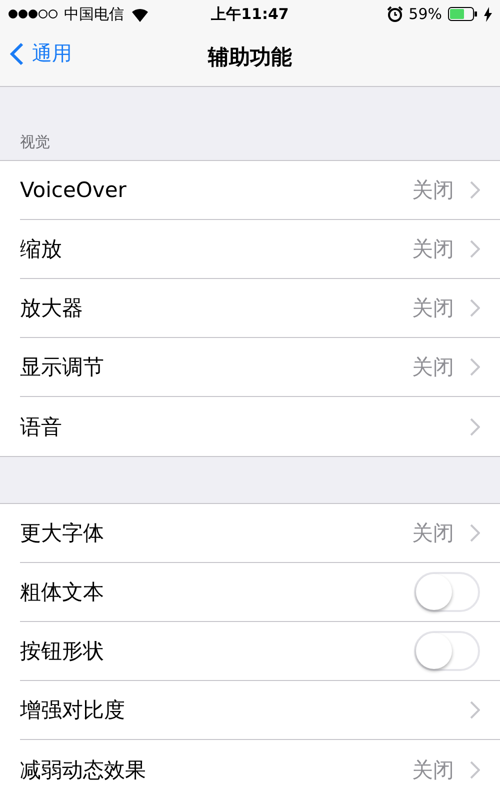 This screenshot has width=500, height=790. Describe the element at coordinates (260, 190) in the screenshot. I see `settings-row: VoiceOver 关闭` at that location.